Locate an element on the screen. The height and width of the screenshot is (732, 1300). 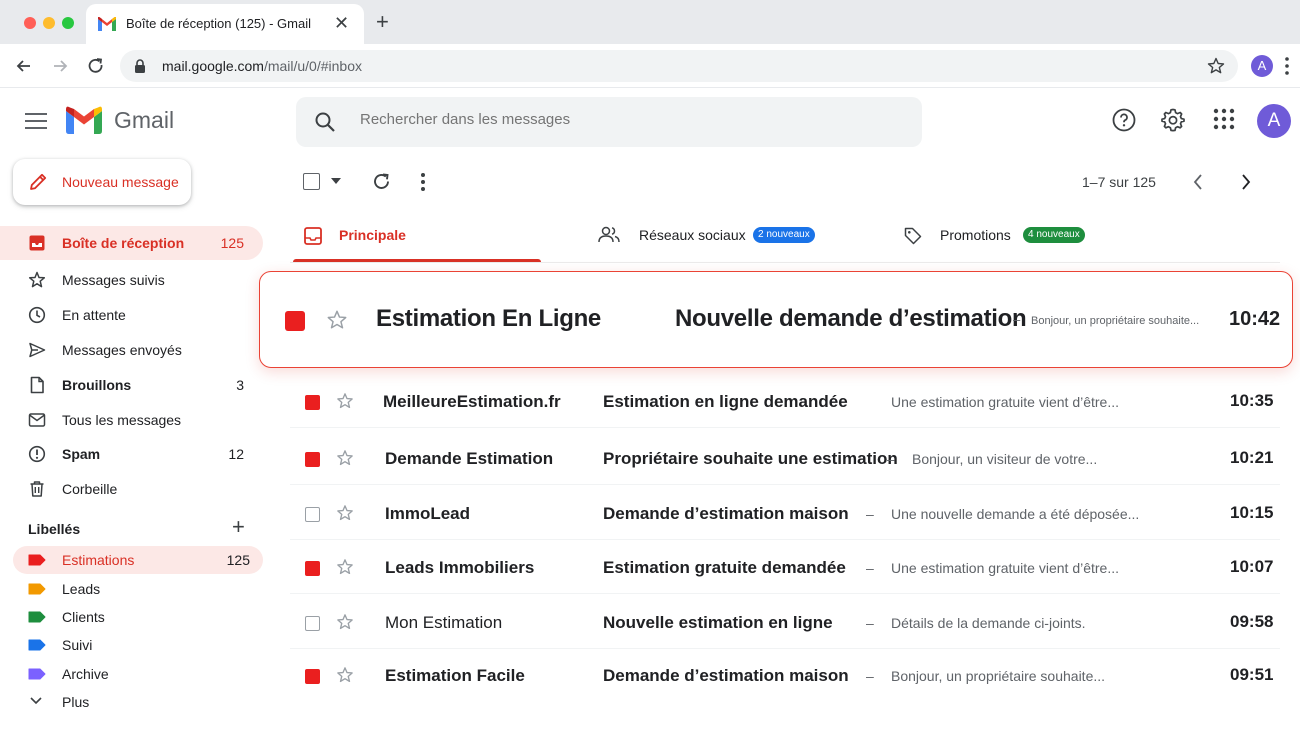
tab-promotions: Promotions 4 nouveaux is located at coordinates (1026, 237).